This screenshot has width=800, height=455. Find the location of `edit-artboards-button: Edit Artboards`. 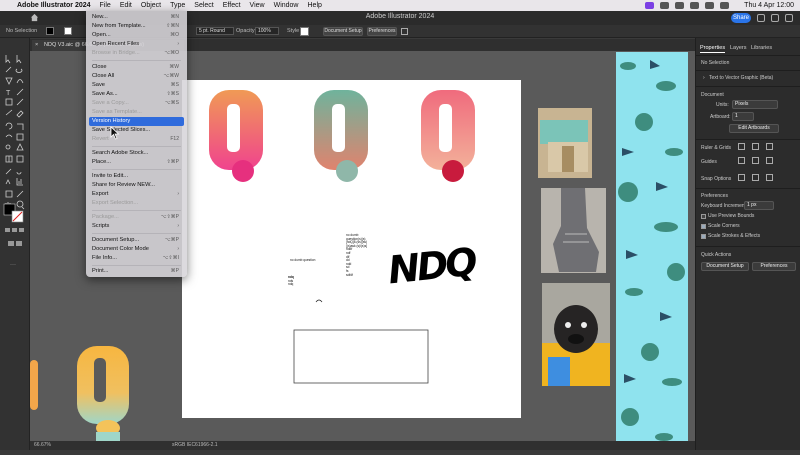

edit-artboards-button: Edit Artboards is located at coordinates (754, 128).